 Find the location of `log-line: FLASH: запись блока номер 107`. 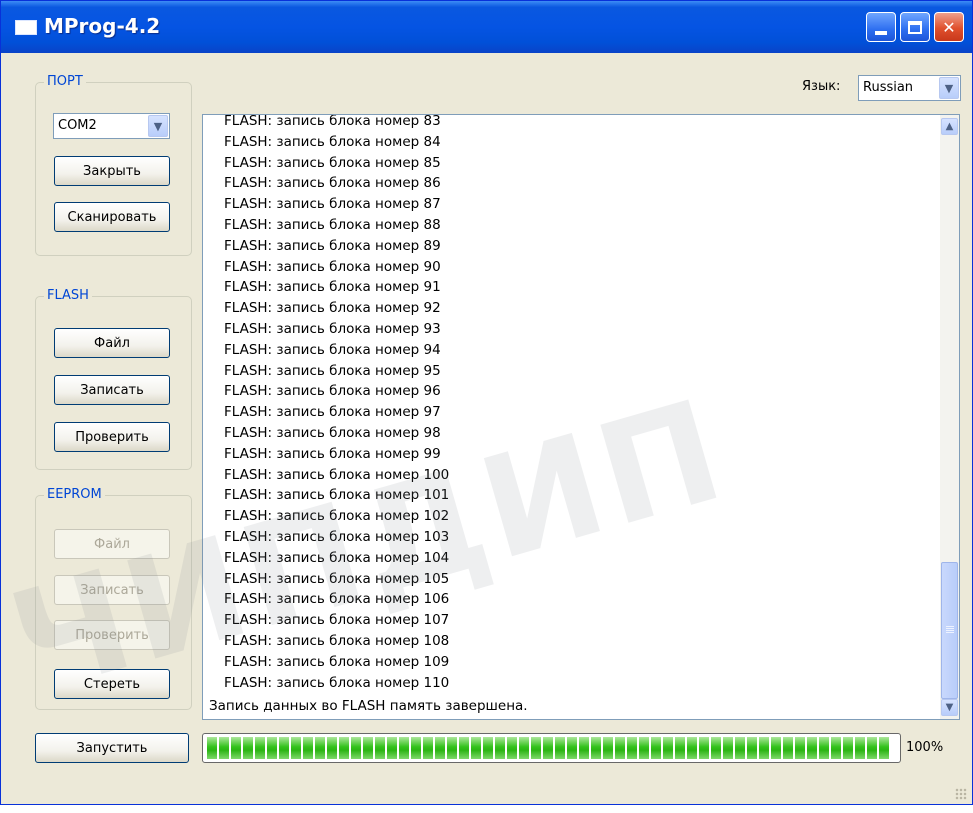

log-line: FLASH: запись блока номер 107 is located at coordinates (337, 620).